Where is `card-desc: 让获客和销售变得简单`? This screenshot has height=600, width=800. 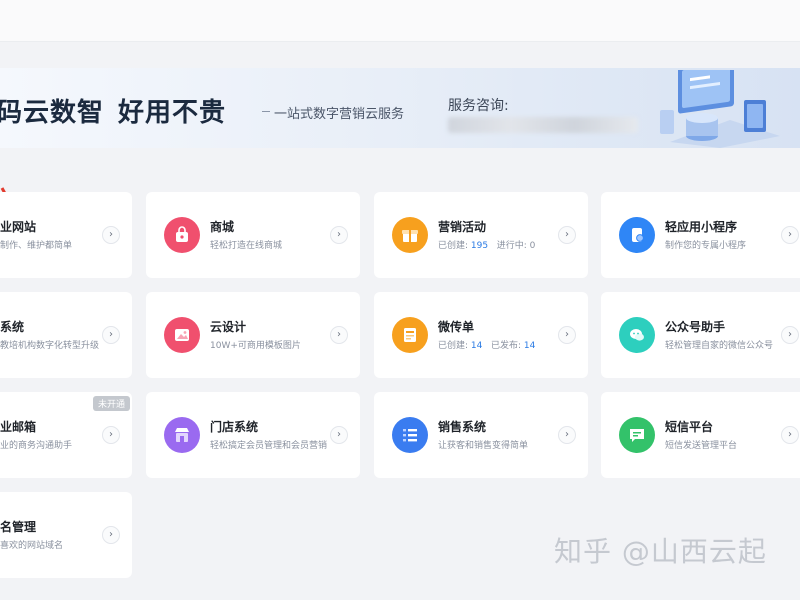
card-desc: 让获客和销售变得简单 is located at coordinates (483, 446).